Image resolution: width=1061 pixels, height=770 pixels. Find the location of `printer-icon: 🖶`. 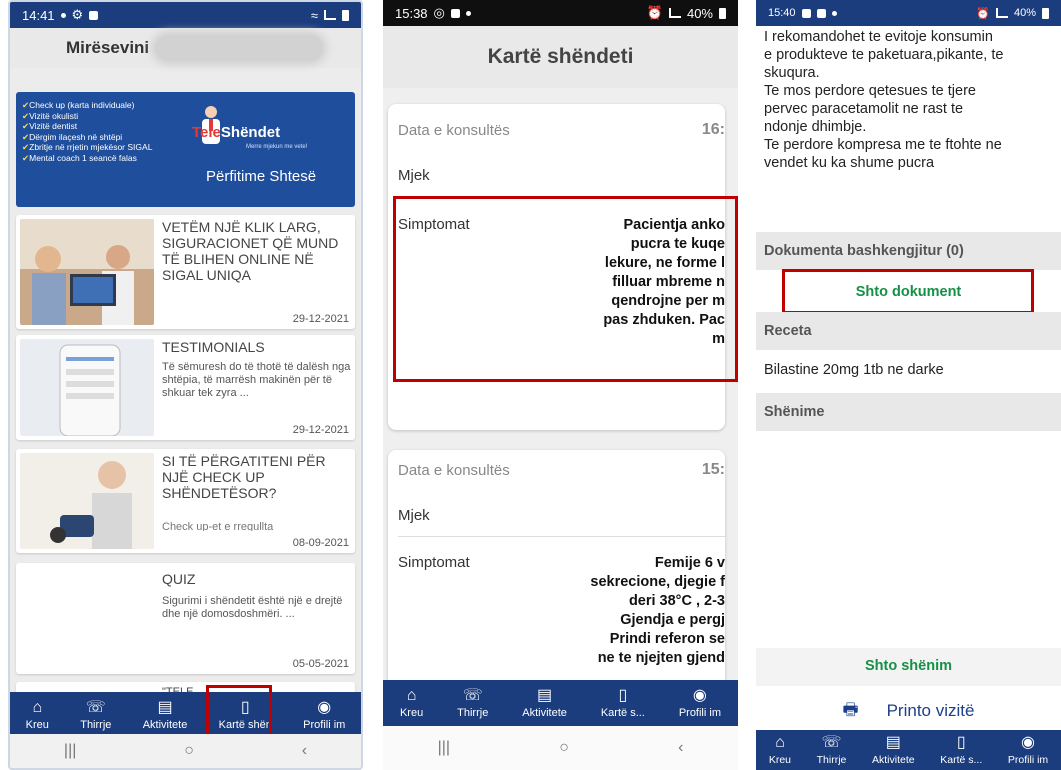

printer-icon: 🖶 is located at coordinates (850, 709).